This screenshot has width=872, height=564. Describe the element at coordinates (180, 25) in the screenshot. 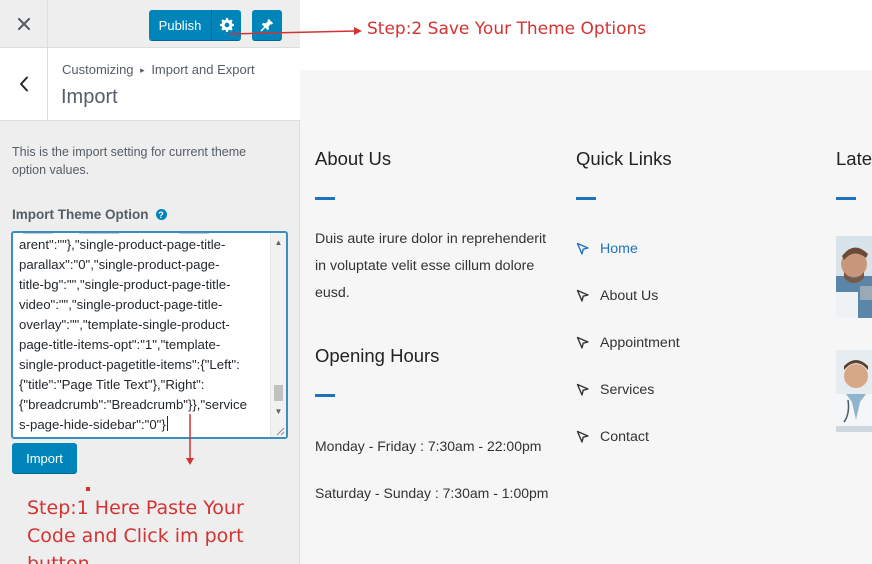

I see `publish-button: Publish` at that location.